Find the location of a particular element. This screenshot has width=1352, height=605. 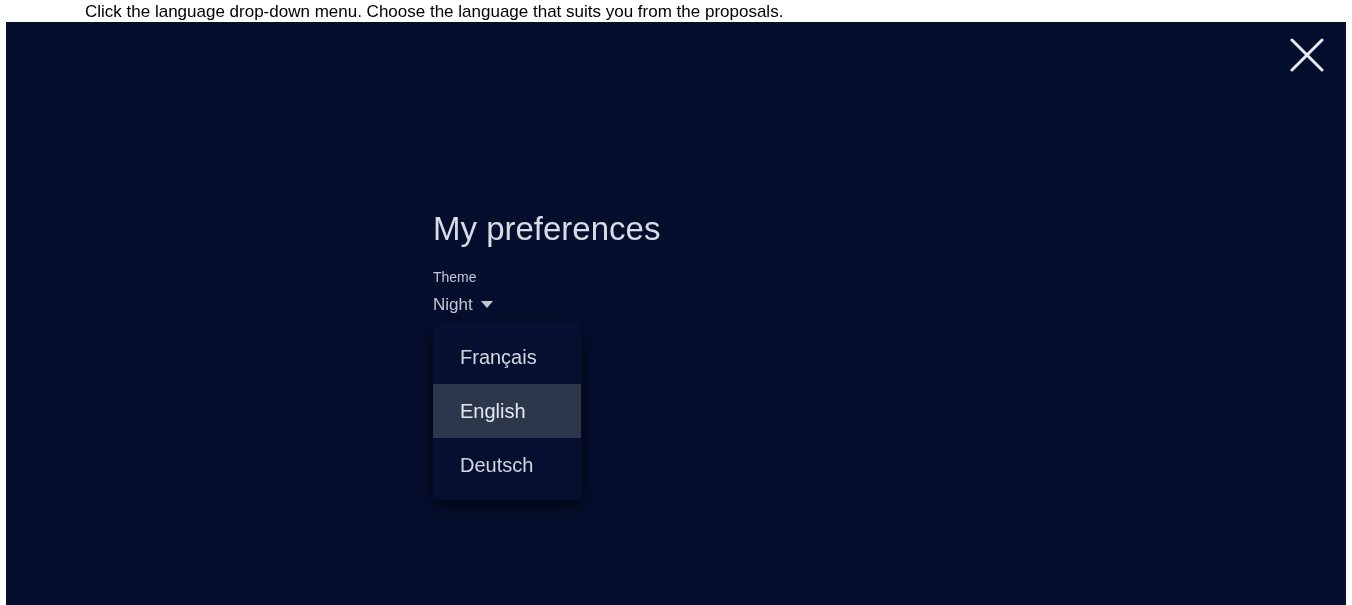

language-option: Français is located at coordinates (507, 356).